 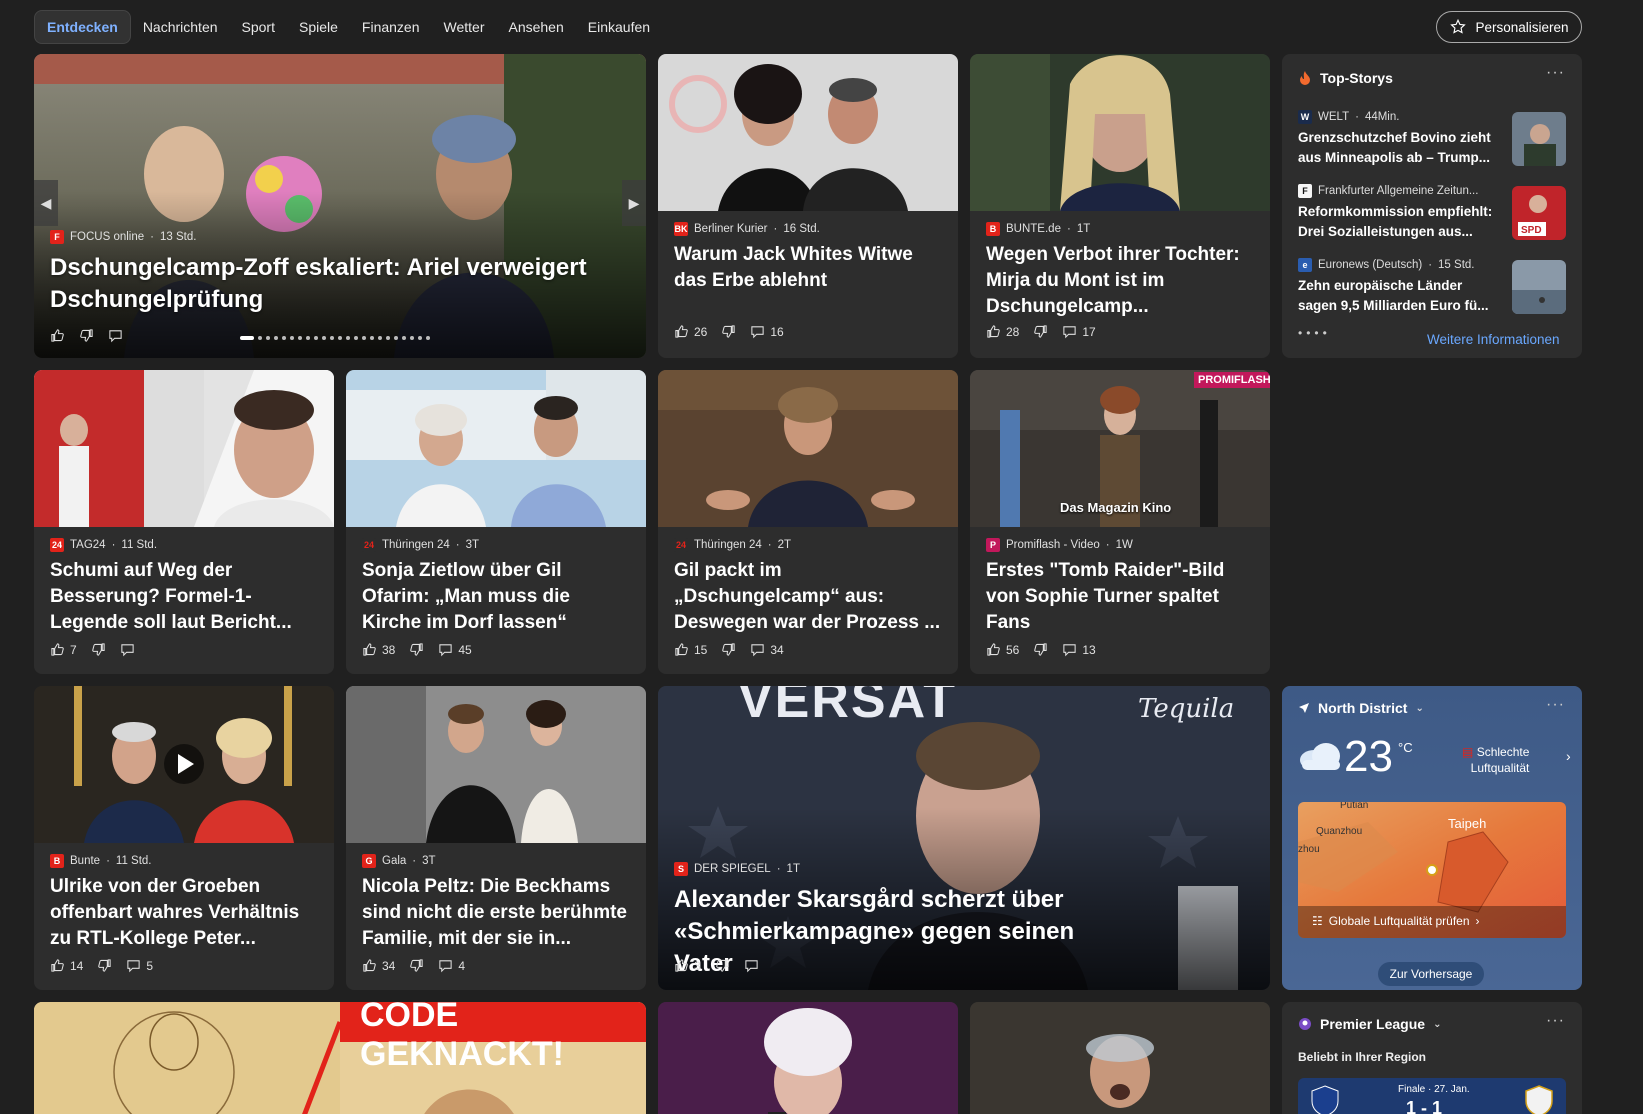 I want to click on like-button: 3, so click(x=687, y=965).